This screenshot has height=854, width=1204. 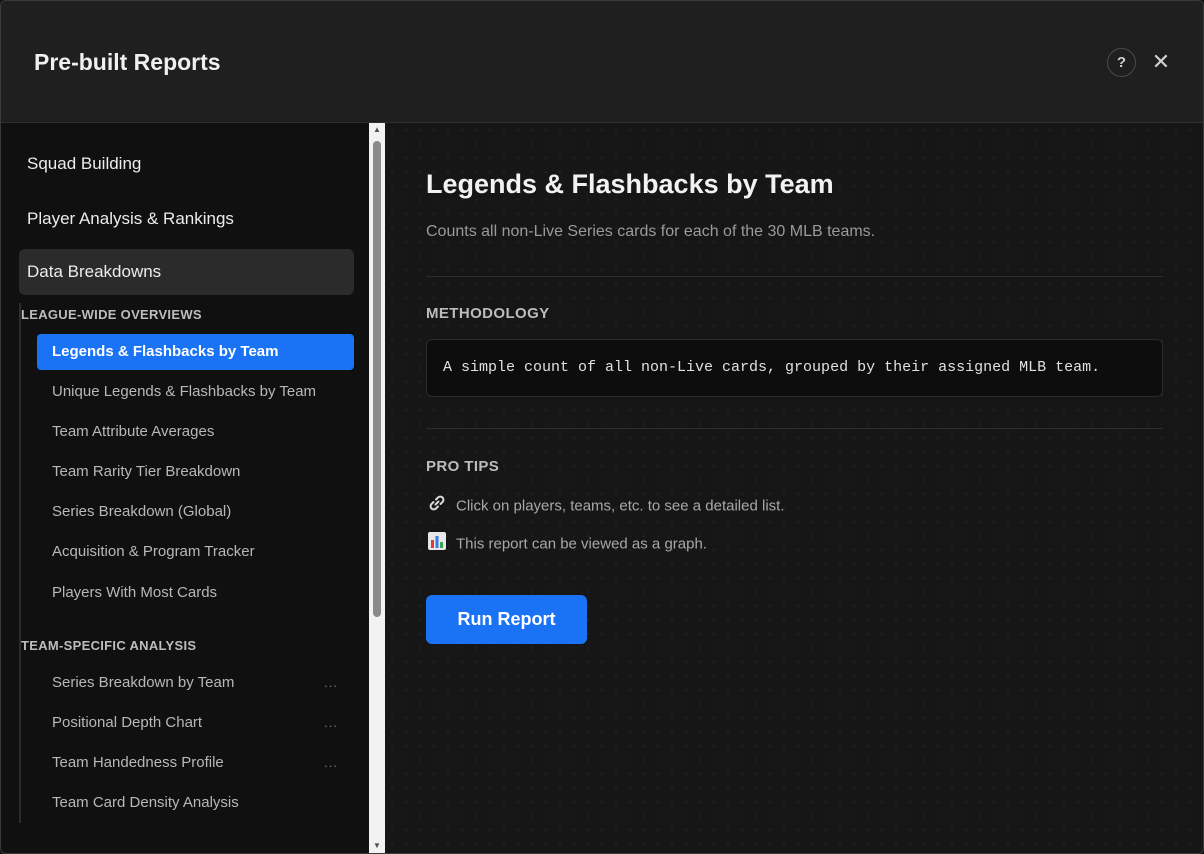 What do you see at coordinates (195, 472) in the screenshot?
I see `report-item-rarity-tier: Team Rarity Tier Breakdown` at bounding box center [195, 472].